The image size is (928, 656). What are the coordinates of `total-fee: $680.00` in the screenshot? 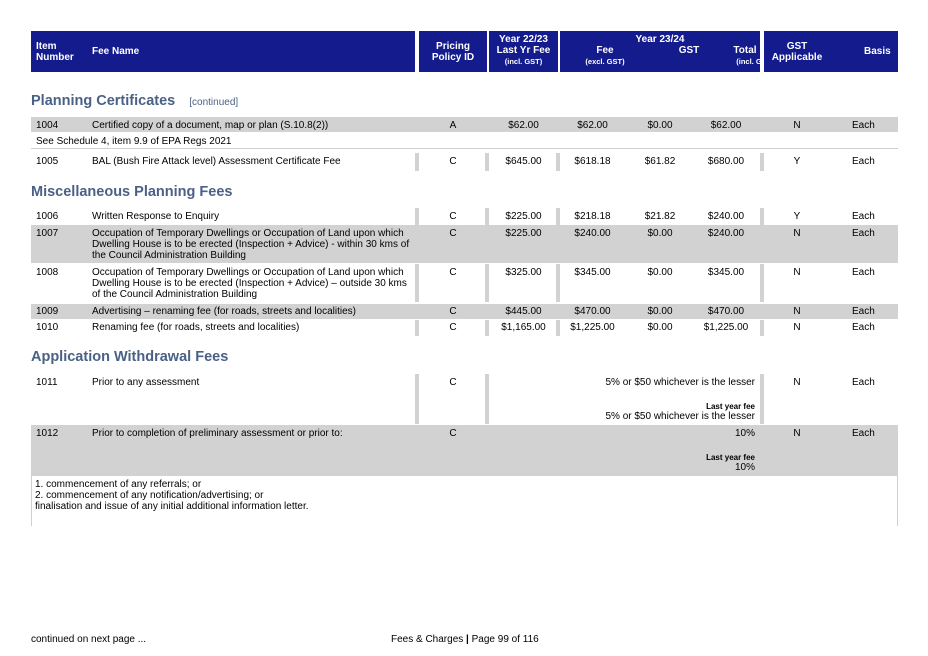 It's located at (726, 161).